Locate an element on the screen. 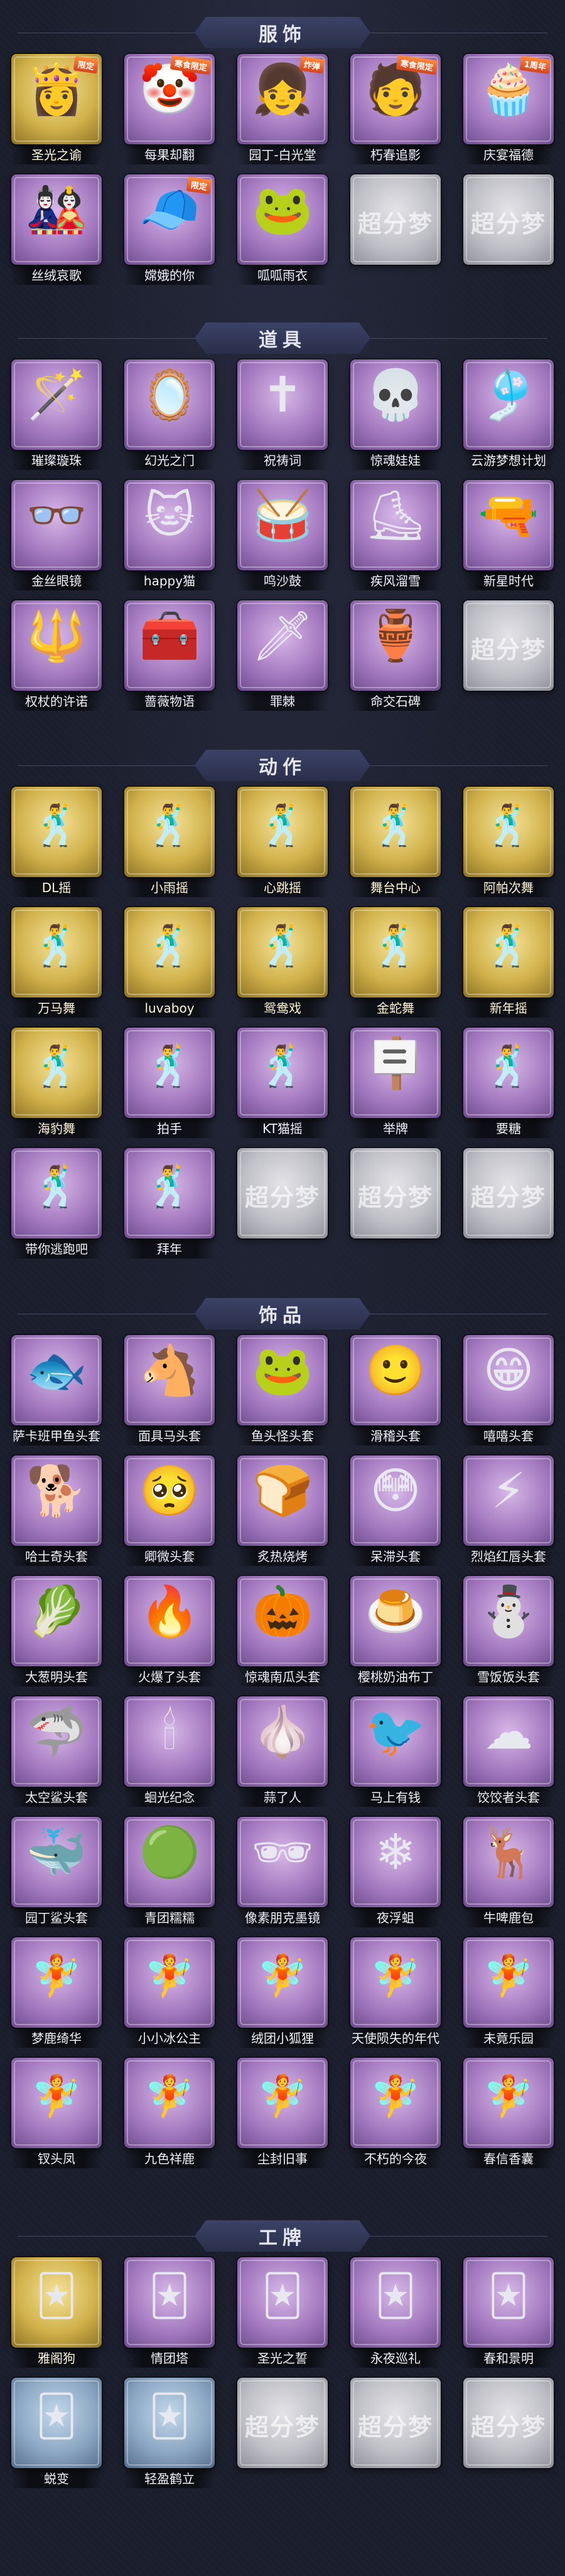 This screenshot has width=565, height=2576. inventory-item: 🃏 蜕变 is located at coordinates (56, 2435).